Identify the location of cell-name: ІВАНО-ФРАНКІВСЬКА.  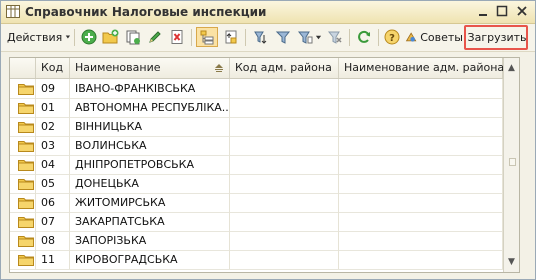
(150, 88).